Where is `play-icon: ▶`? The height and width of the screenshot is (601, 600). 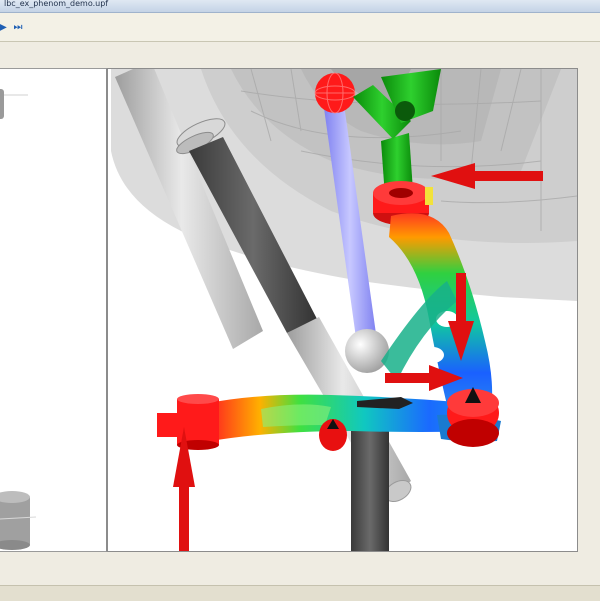
play-icon: ▶ is located at coordinates (4, 27).